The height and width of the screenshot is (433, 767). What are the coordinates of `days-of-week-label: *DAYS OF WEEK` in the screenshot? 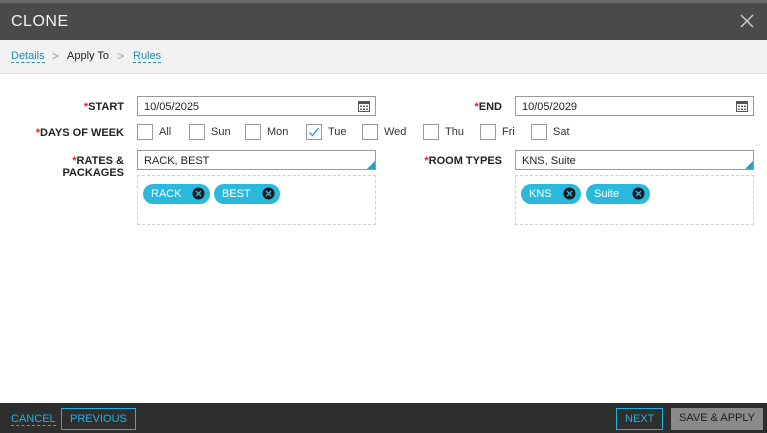 It's located at (79, 133).